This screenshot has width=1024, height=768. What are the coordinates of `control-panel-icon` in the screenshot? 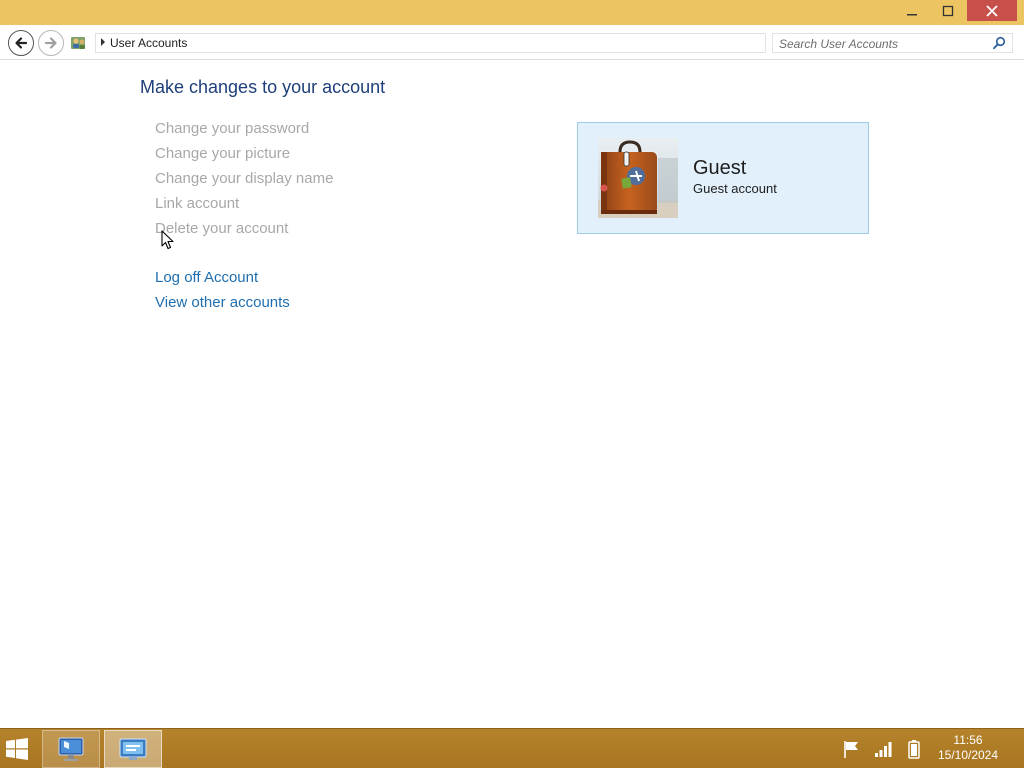 It's located at (133, 749).